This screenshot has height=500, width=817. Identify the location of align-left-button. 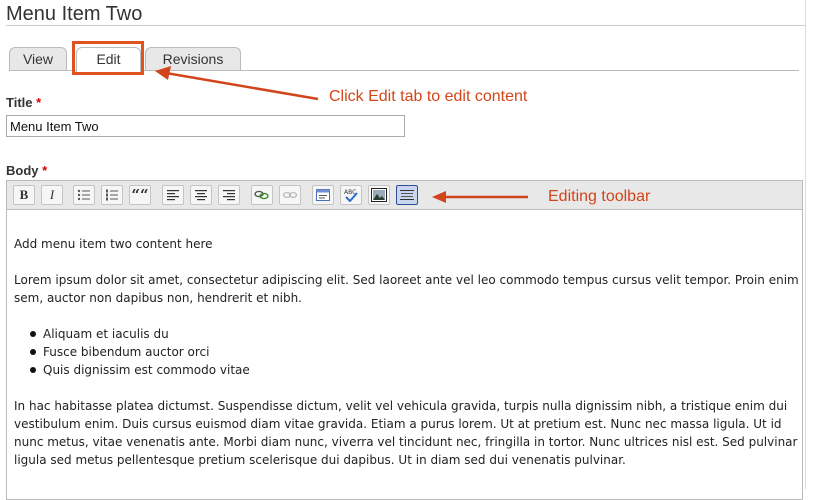
(173, 195).